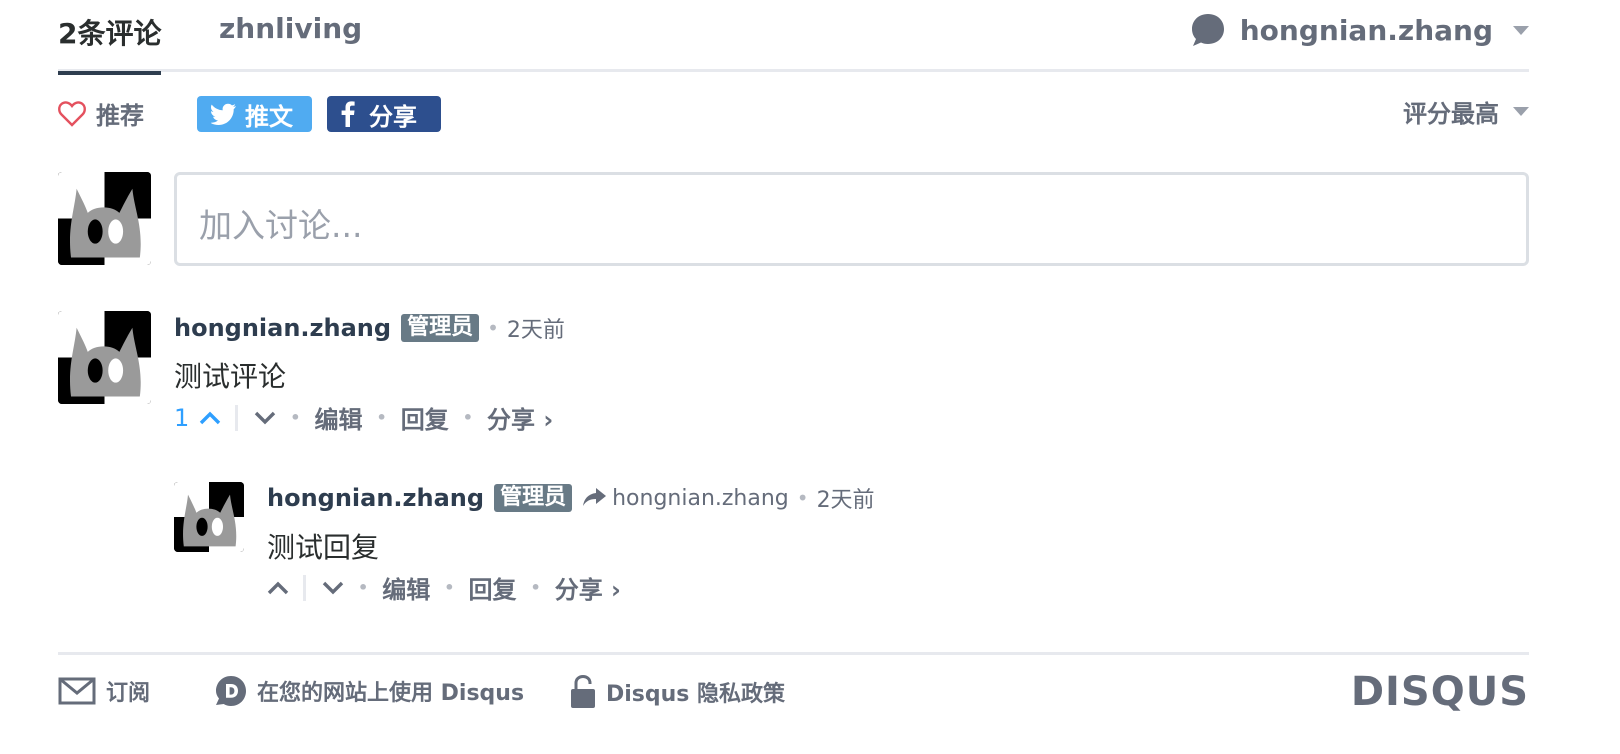  I want to click on actions-bar: 推荐 推文 分享 评分最高, so click(793, 114).